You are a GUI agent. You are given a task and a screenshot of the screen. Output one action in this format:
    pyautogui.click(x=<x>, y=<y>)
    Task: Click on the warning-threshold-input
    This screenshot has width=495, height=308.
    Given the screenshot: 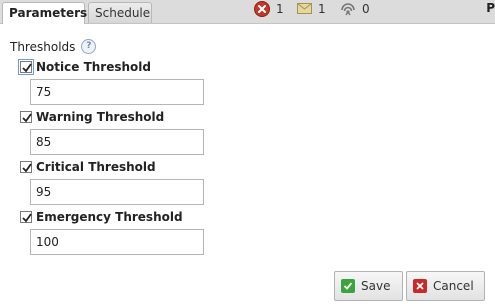 What is the action you would take?
    pyautogui.click(x=117, y=142)
    